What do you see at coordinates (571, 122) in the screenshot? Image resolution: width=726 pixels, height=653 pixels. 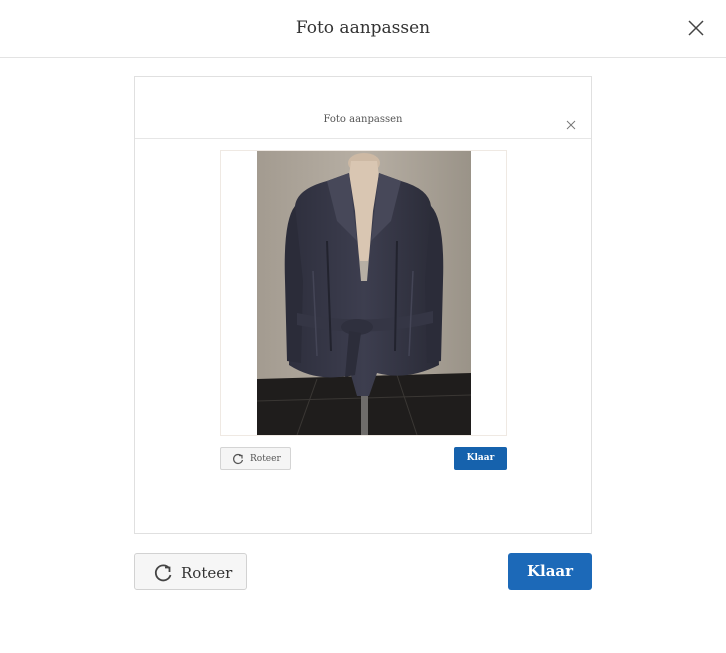 I see `preview-close-icon` at bounding box center [571, 122].